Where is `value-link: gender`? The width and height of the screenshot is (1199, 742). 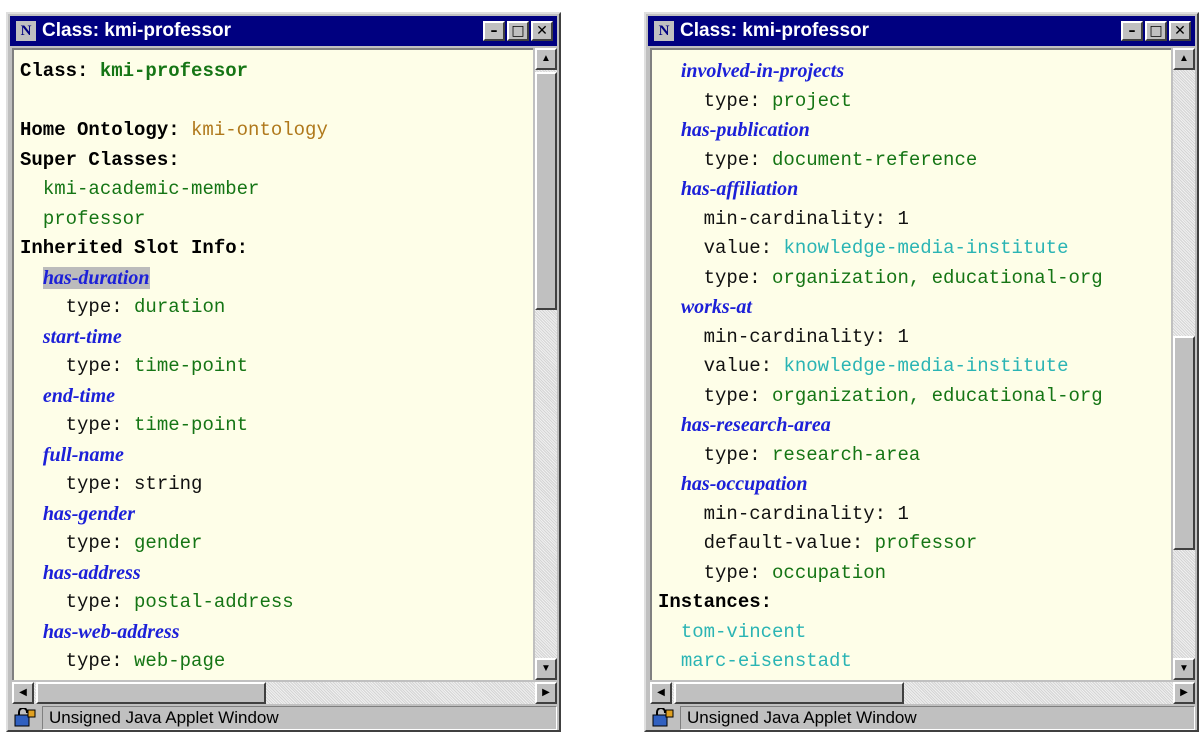
value-link: gender is located at coordinates (168, 543).